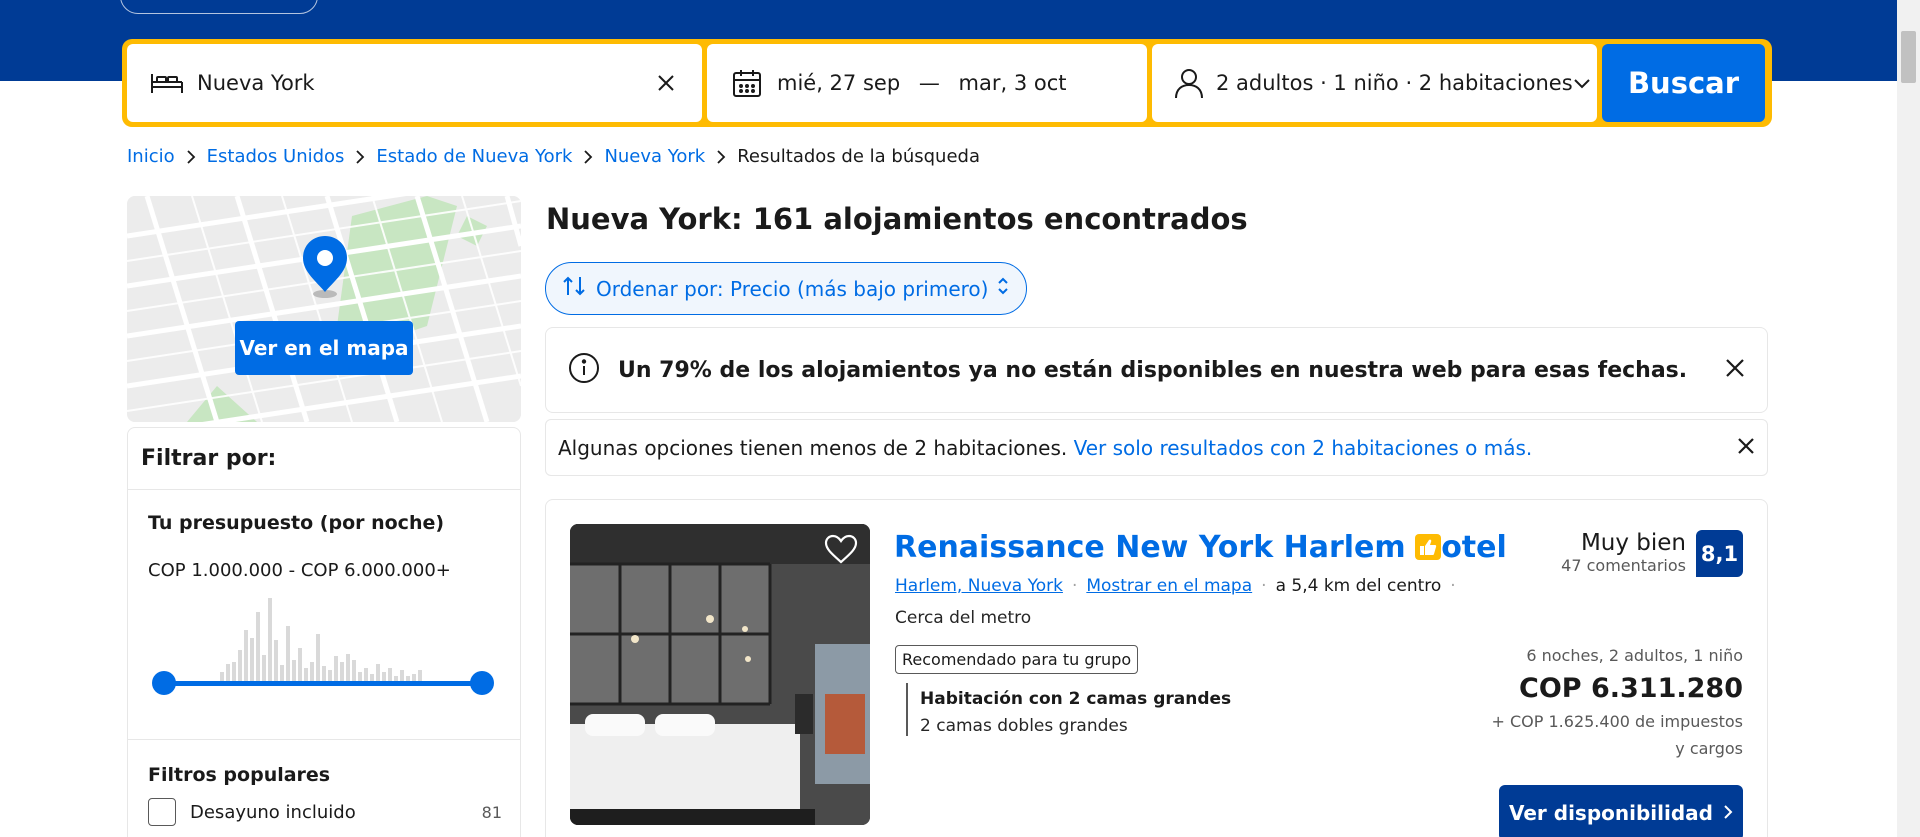  Describe the element at coordinates (1631, 688) in the screenshot. I see `price: COP 6.311.280` at that location.